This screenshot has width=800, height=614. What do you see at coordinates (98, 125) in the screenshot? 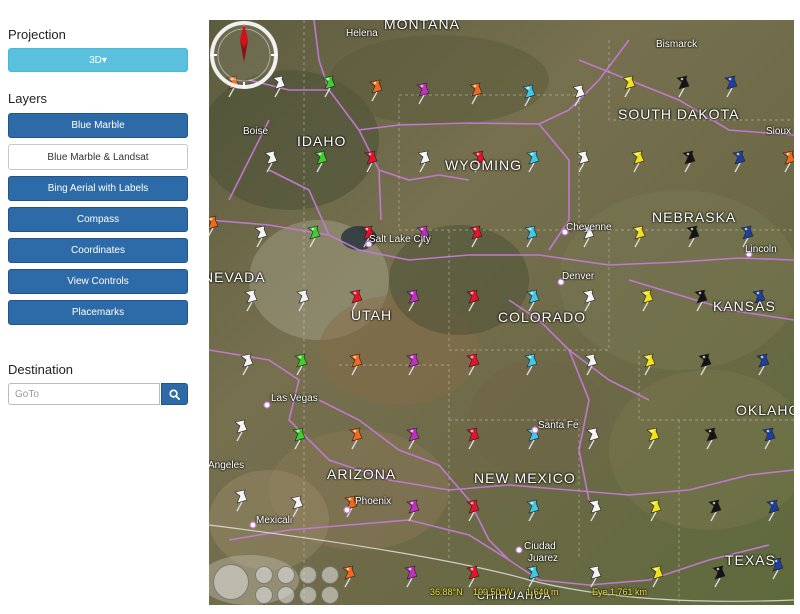
I see `layer-blue-marble-button: Blue Marble` at bounding box center [98, 125].